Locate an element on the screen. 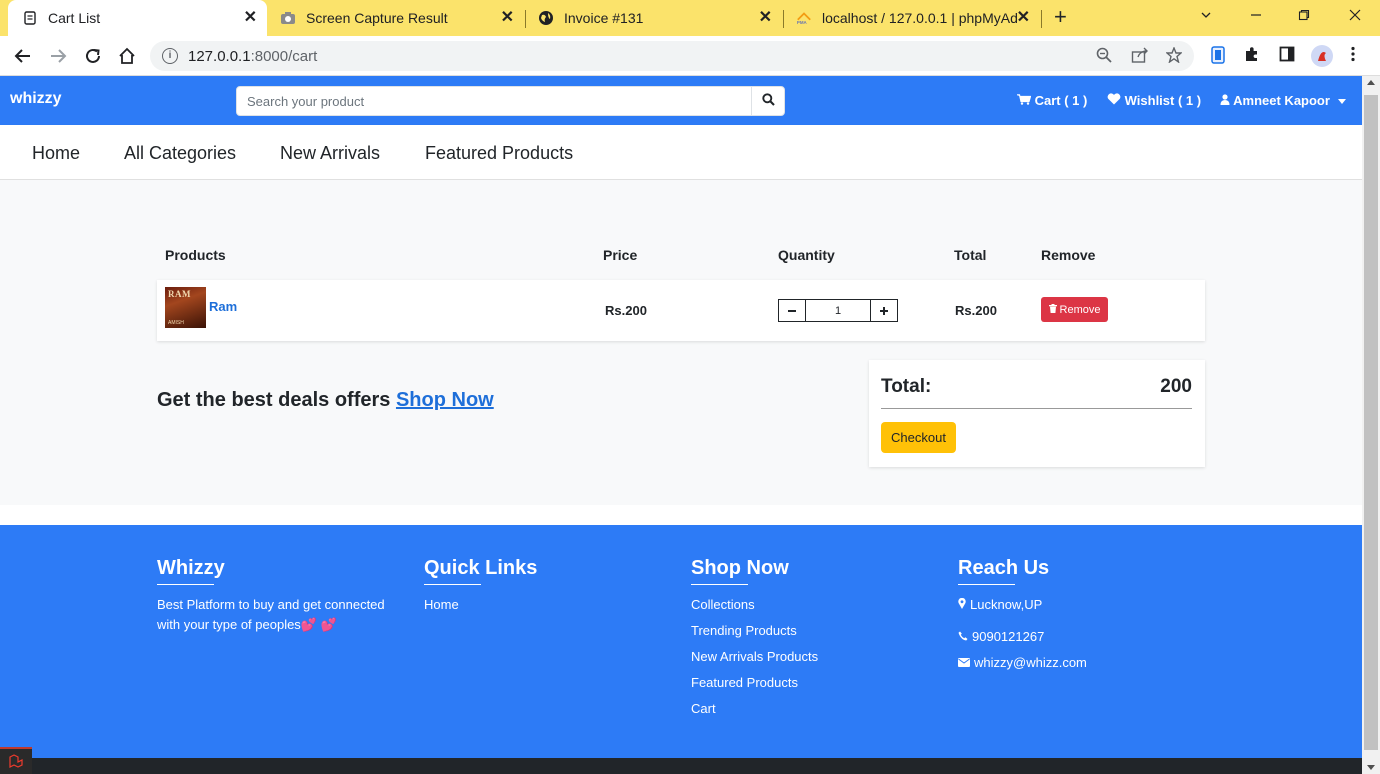 This screenshot has width=1380, height=774. quantity-stepper: 1 is located at coordinates (838, 310).